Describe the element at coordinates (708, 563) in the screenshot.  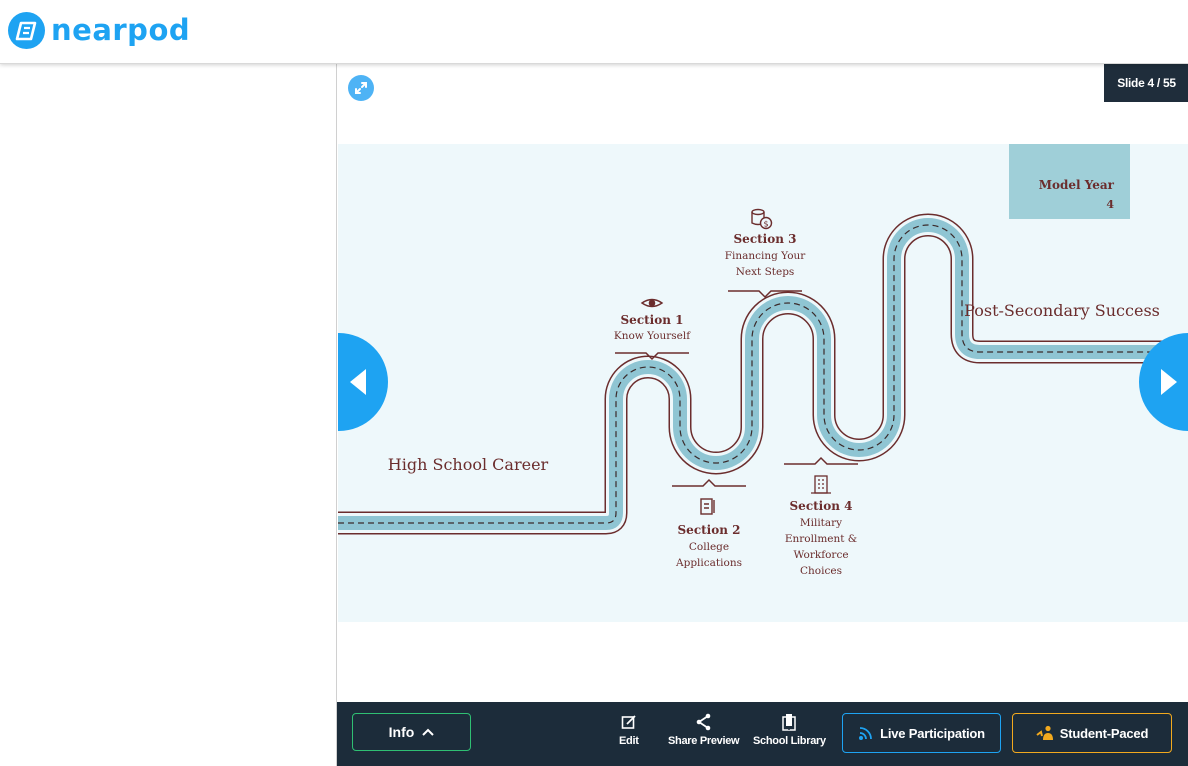
I see `section-2-line: Applications` at that location.